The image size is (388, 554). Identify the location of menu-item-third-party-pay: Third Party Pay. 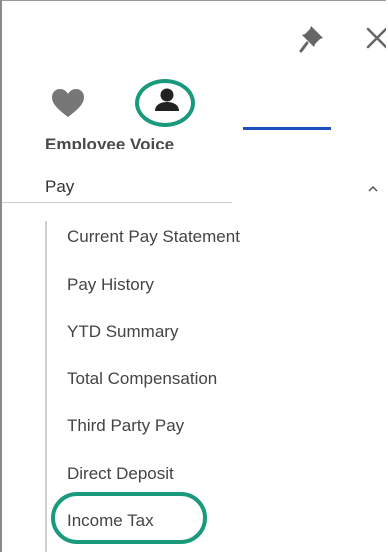
(125, 426).